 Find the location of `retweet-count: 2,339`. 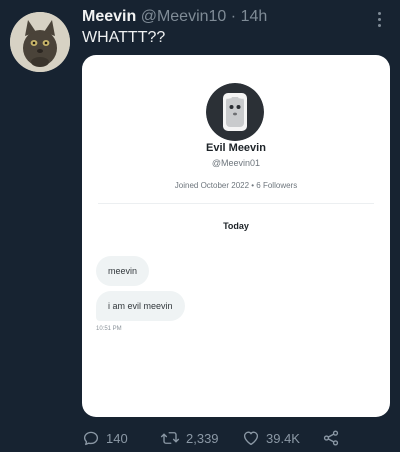

retweet-count: 2,339 is located at coordinates (202, 438).